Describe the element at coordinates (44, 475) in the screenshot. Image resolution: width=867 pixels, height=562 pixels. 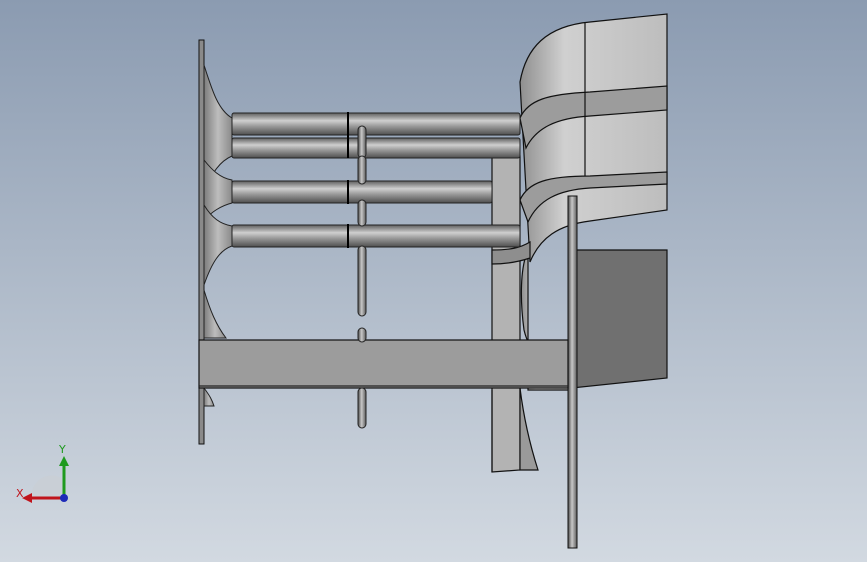
I see `reference-triad: X Y` at that location.